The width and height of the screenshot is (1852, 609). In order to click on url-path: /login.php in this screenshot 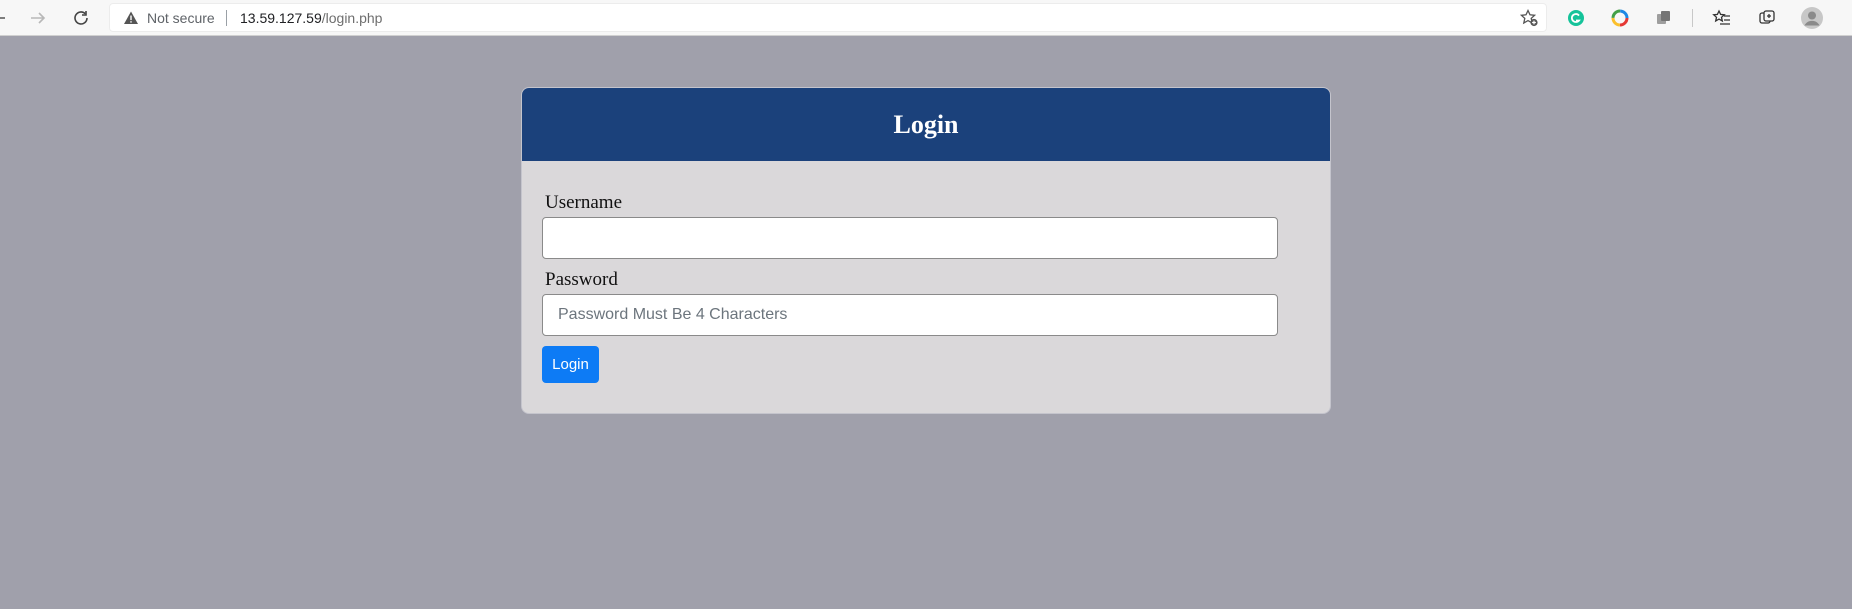, I will do `click(352, 18)`.